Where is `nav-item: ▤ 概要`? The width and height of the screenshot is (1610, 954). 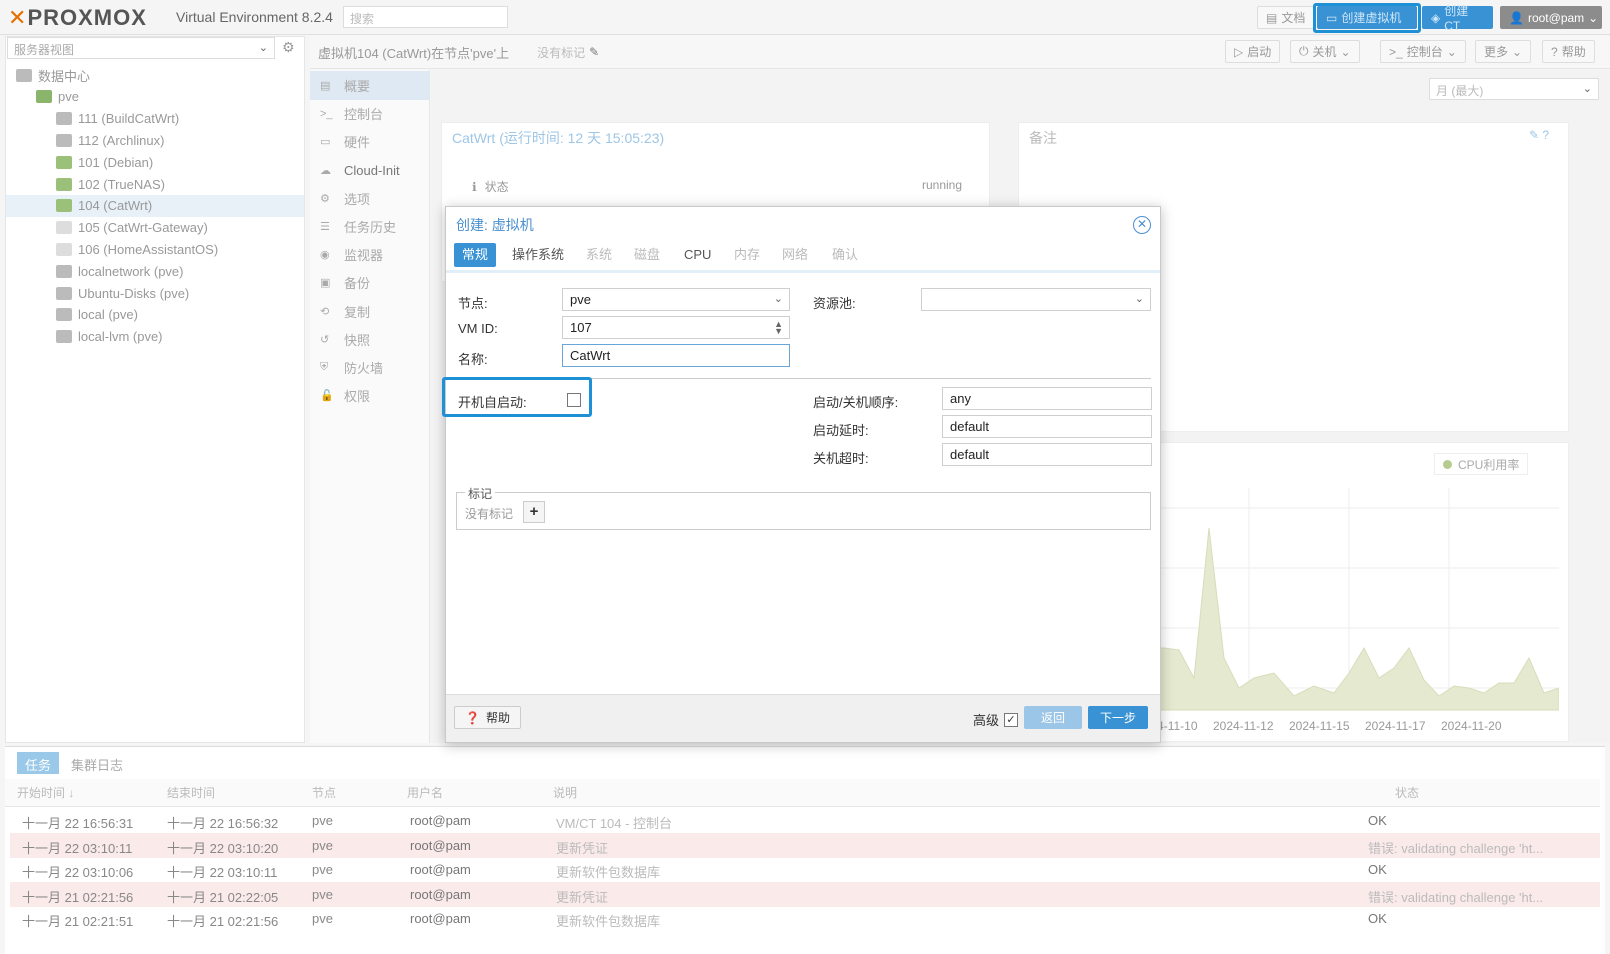 nav-item: ▤ 概要 is located at coordinates (370, 85).